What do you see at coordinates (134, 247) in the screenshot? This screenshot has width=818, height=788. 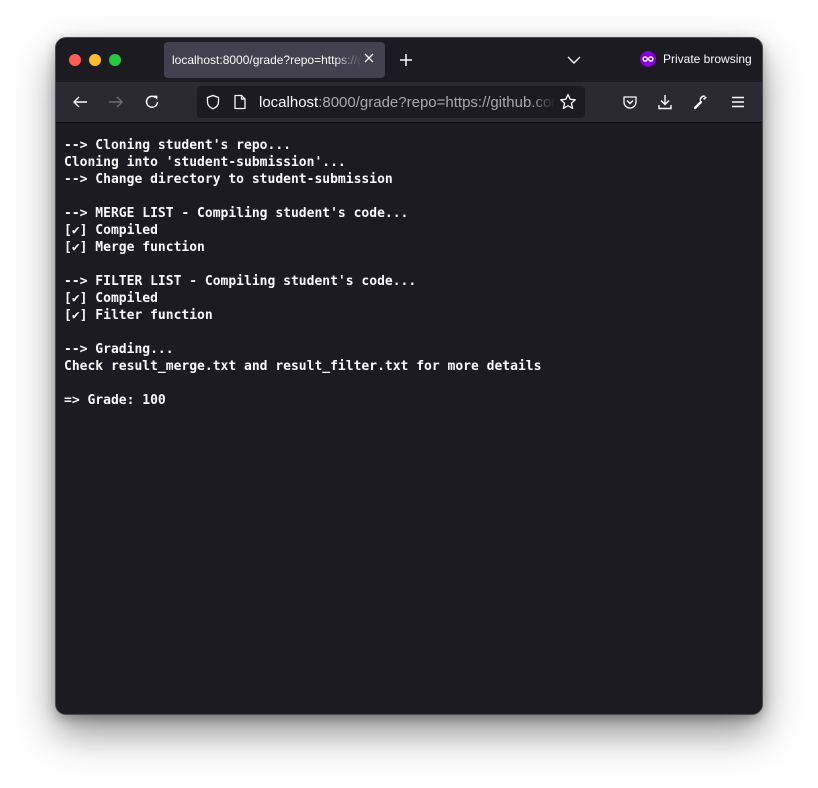 I see `output-line: [✔] Merge function` at bounding box center [134, 247].